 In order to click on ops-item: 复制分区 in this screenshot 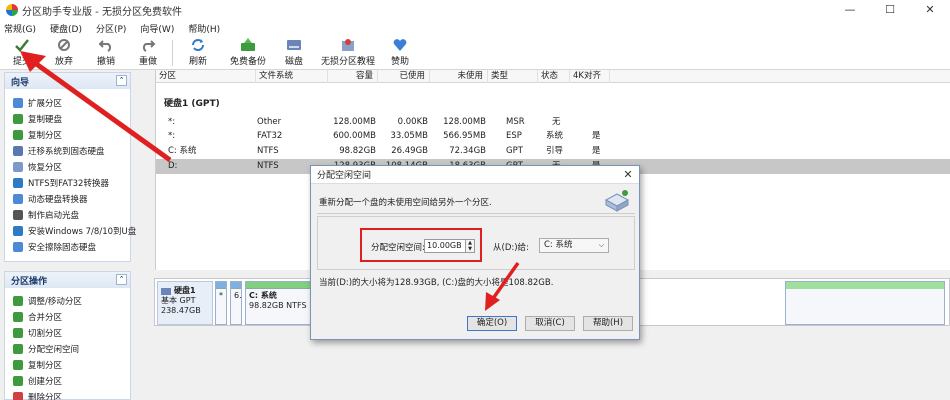, I will do `click(67, 365)`.